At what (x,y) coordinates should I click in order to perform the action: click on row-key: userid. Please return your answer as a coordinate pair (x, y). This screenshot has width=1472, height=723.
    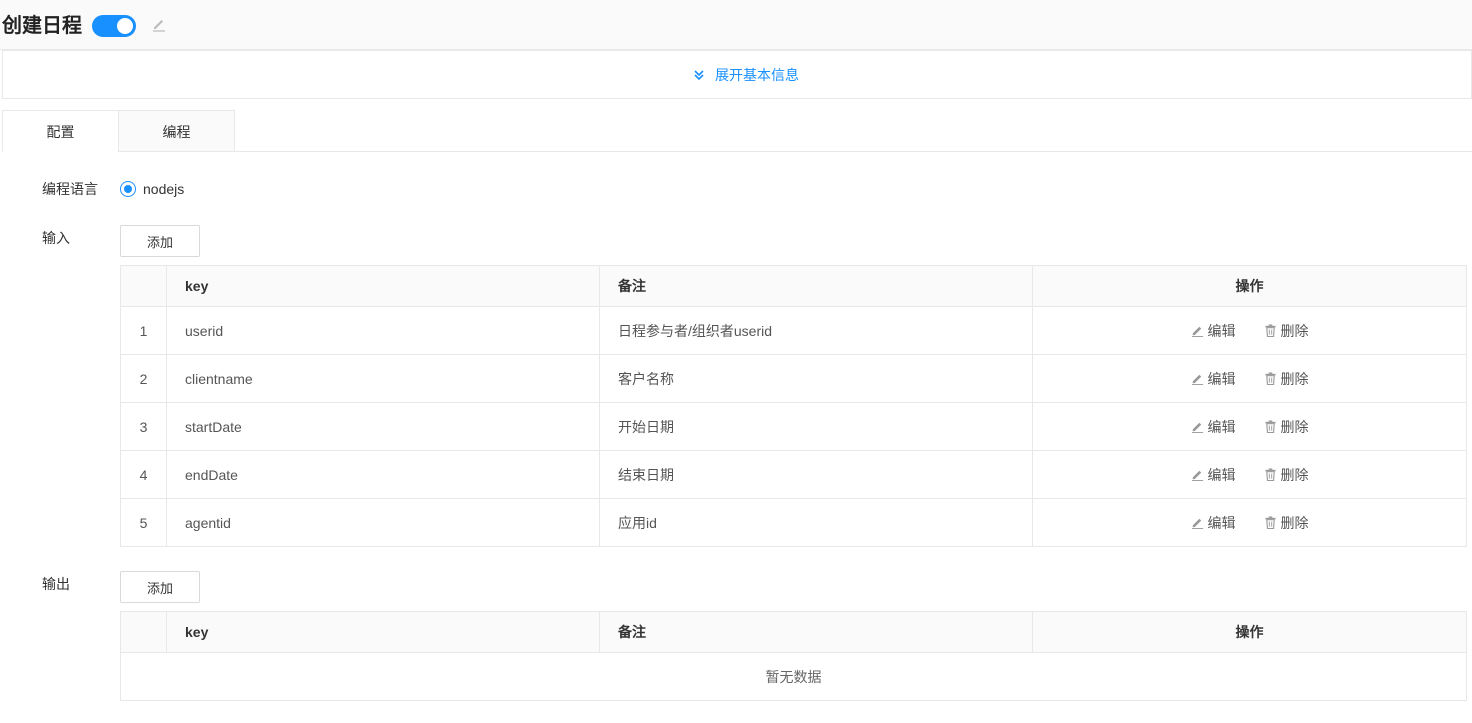
    Looking at the image, I should click on (383, 330).